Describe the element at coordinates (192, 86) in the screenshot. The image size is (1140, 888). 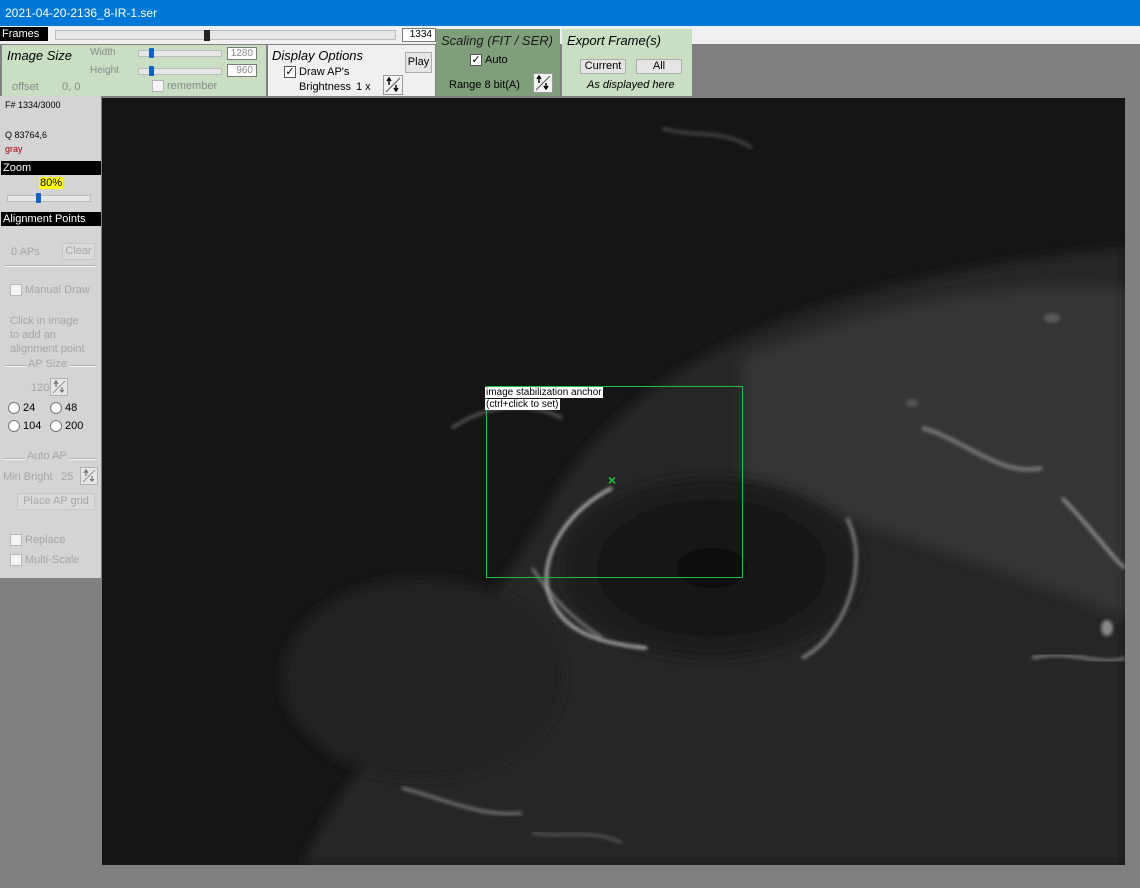
I see `remember-label: remember` at that location.